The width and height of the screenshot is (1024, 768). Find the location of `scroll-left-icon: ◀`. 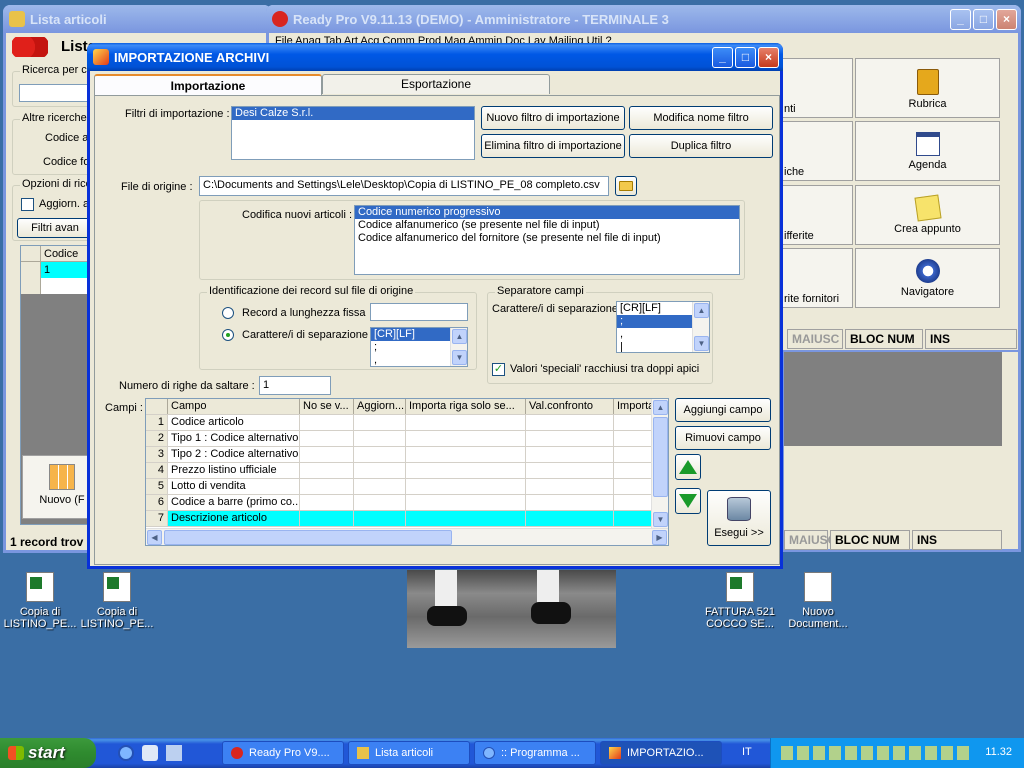

scroll-left-icon: ◀ is located at coordinates (154, 537).